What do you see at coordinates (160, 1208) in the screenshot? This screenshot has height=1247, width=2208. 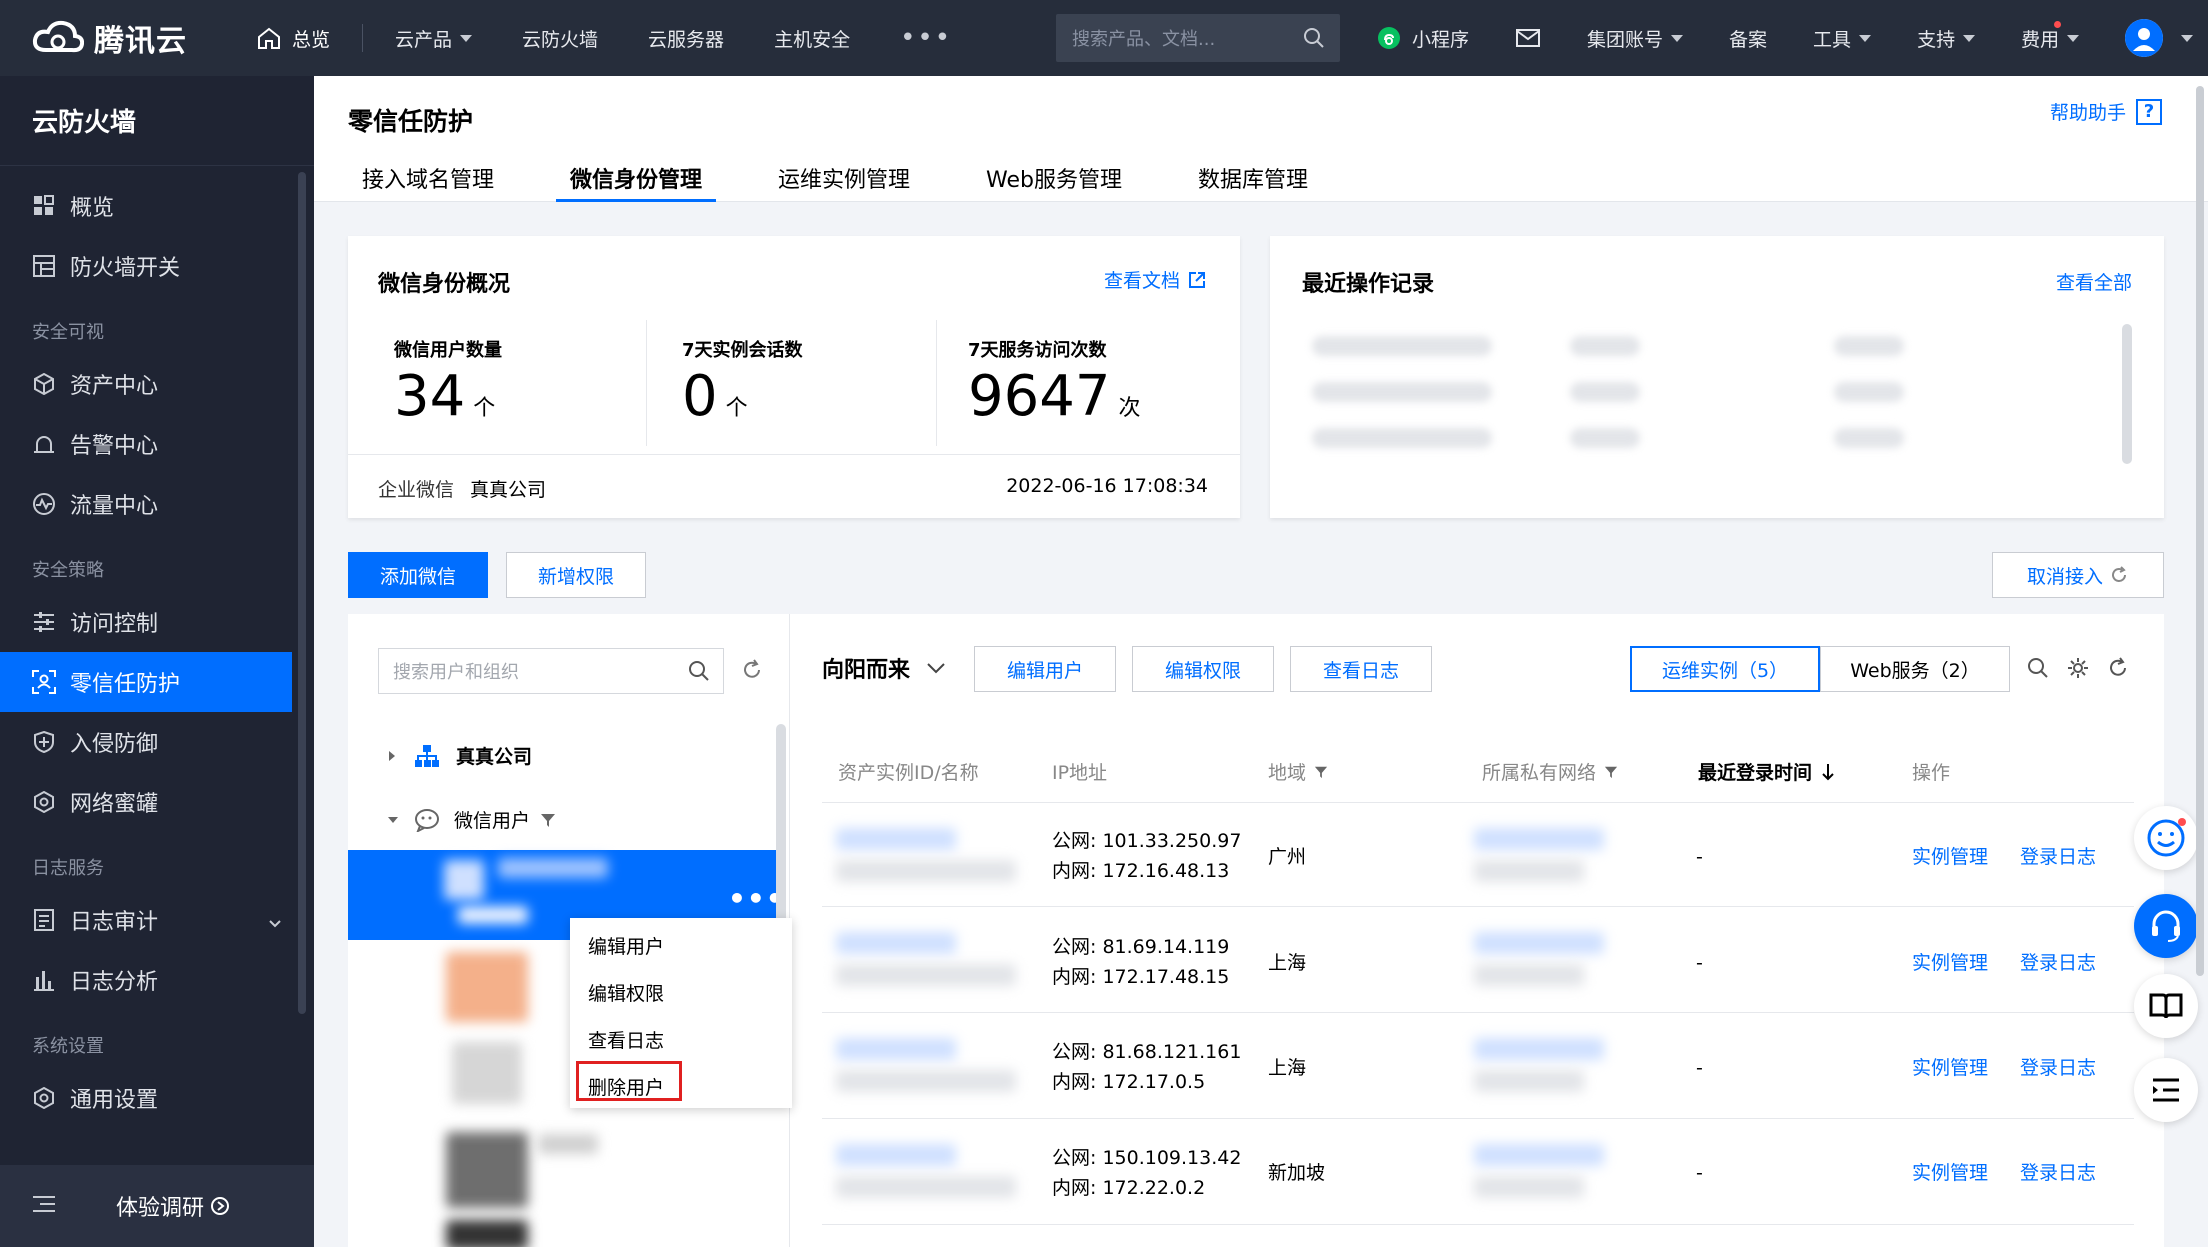 I see `survey-label: 体验调研` at bounding box center [160, 1208].